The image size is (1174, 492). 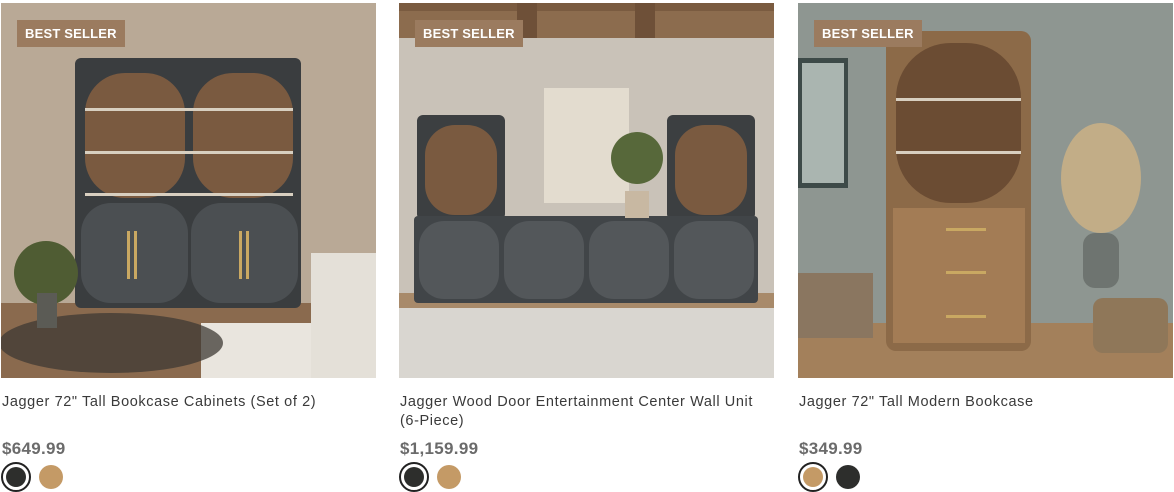 I want to click on product-price: $349.99, so click(x=831, y=448).